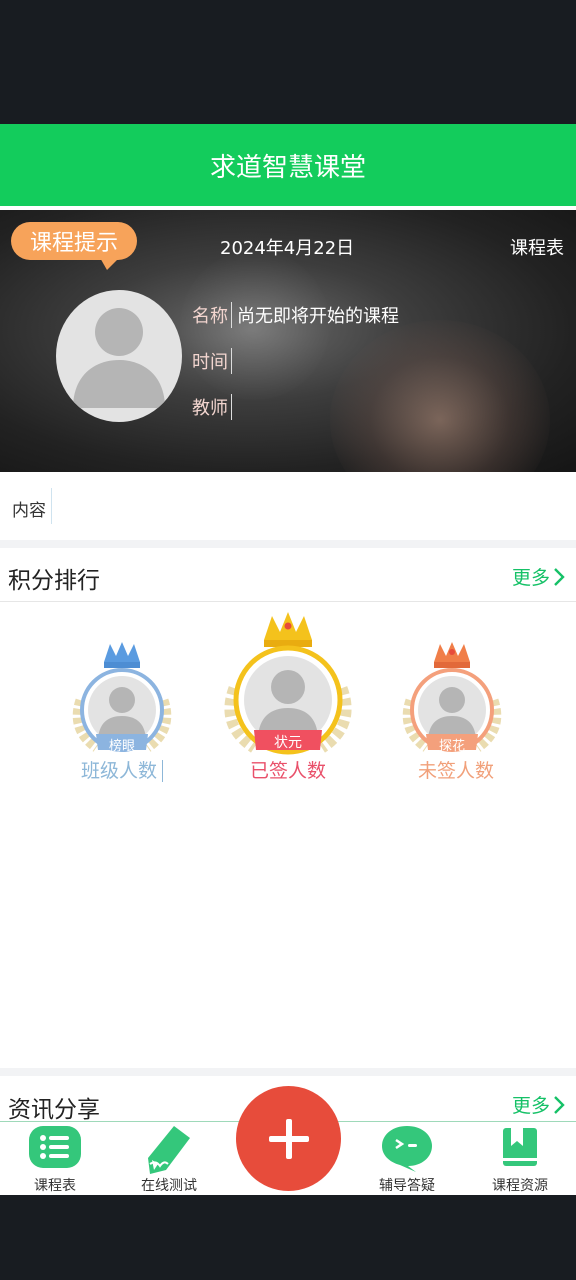 Image resolution: width=576 pixels, height=1280 pixels. Describe the element at coordinates (51, 506) in the screenshot. I see `content-divider` at that location.